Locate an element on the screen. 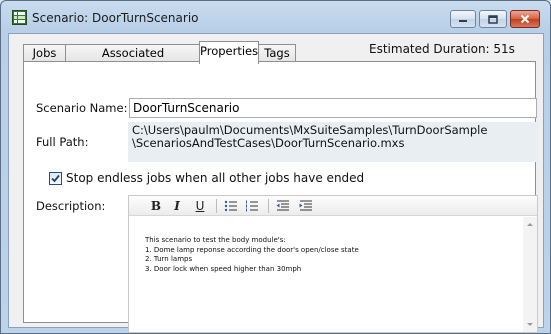  outdent-icon is located at coordinates (282, 205).